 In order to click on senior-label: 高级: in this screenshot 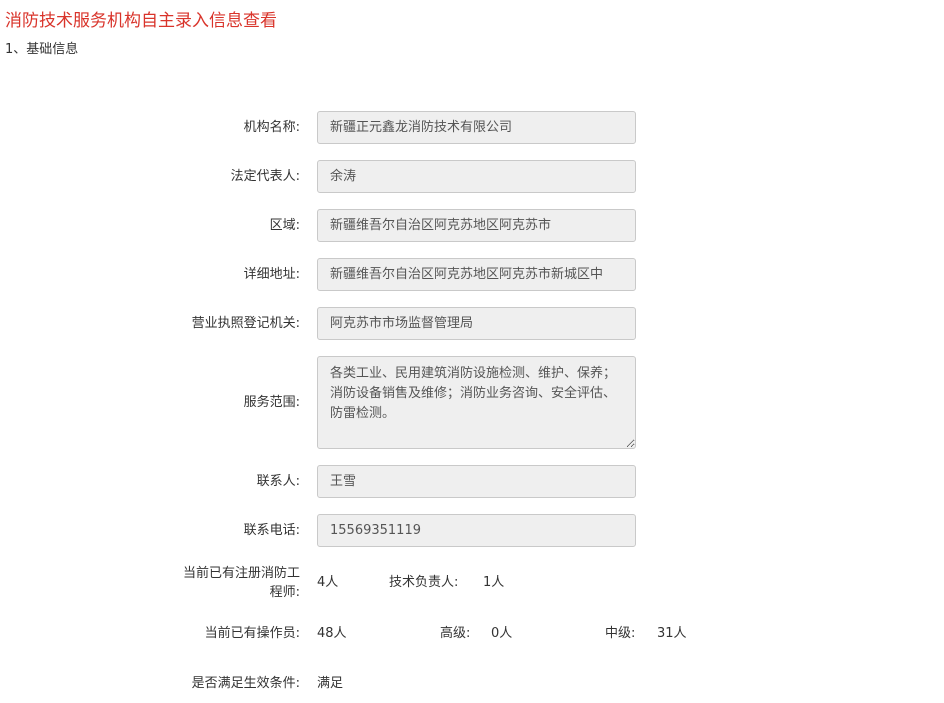, I will do `click(455, 633)`.